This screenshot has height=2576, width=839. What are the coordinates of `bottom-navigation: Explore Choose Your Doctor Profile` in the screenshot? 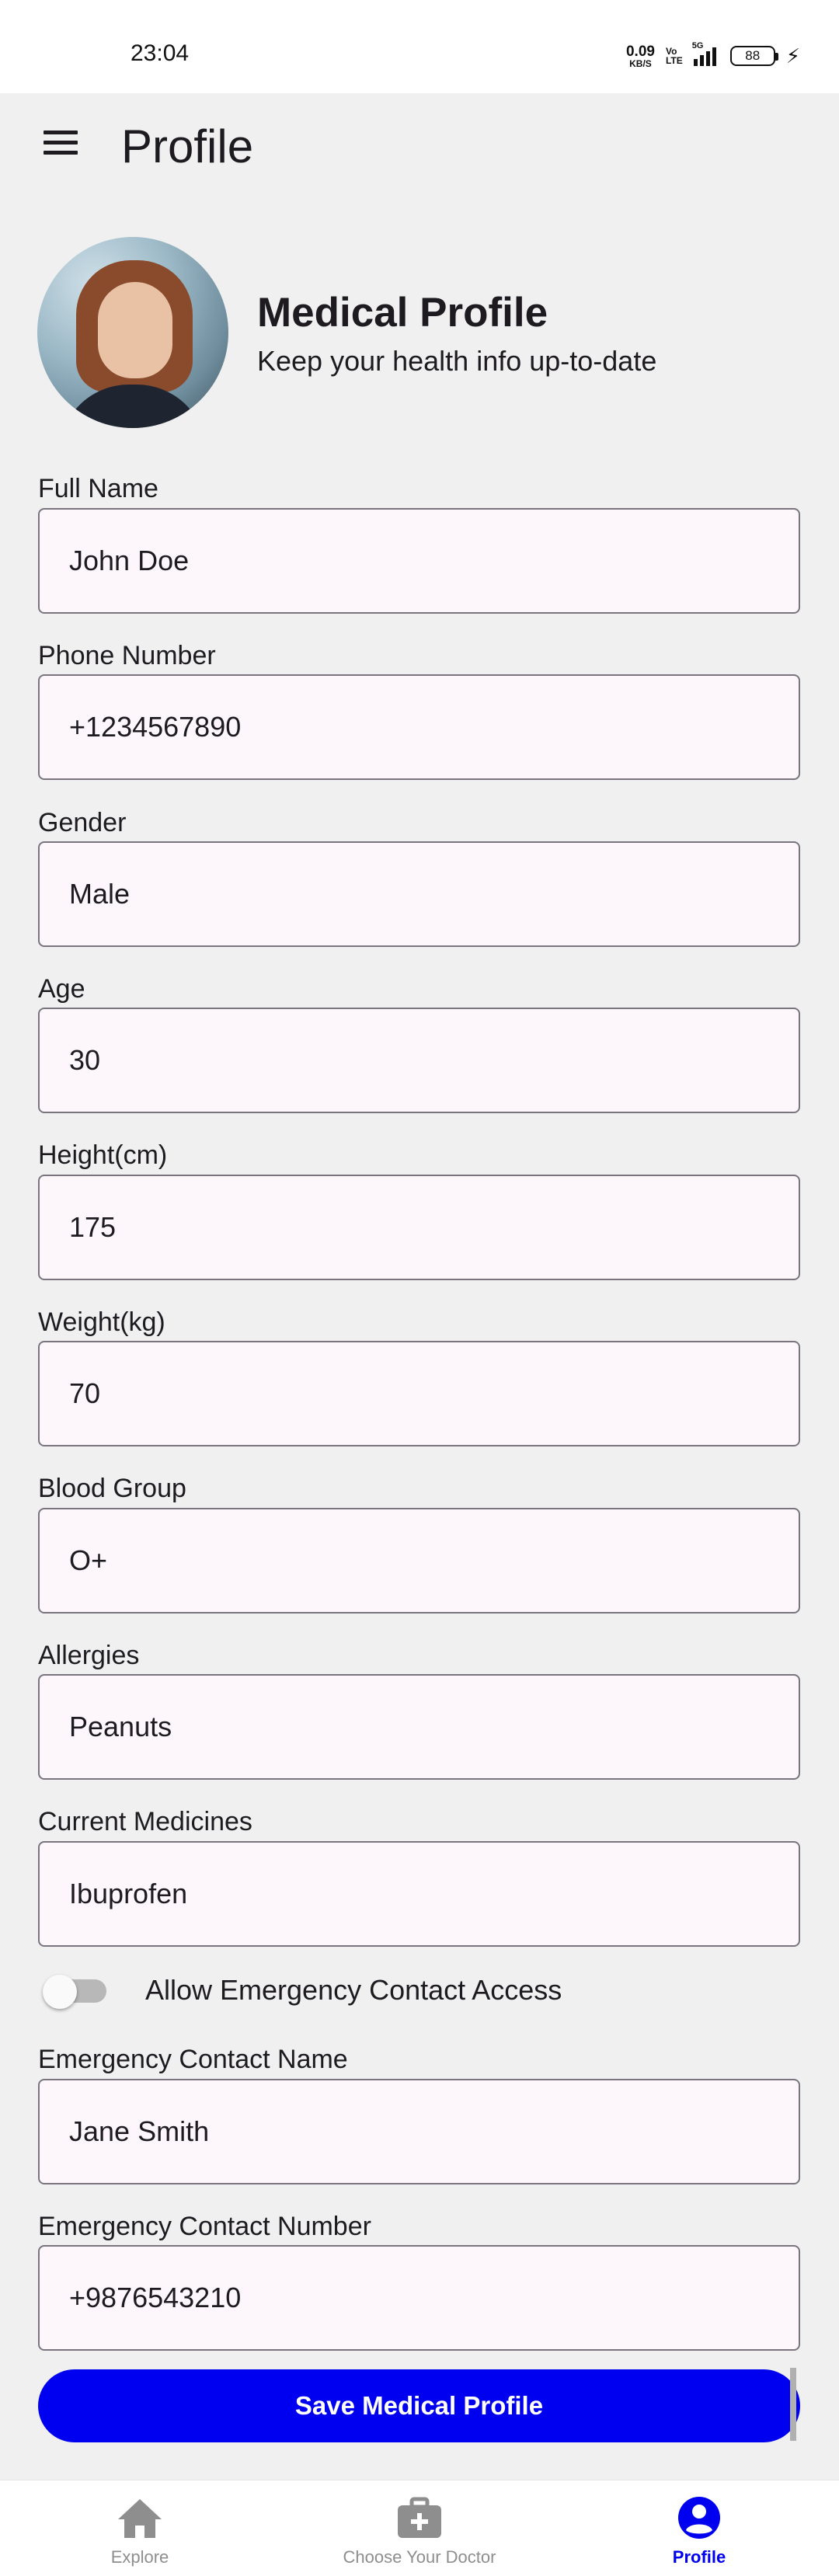 It's located at (419, 2528).